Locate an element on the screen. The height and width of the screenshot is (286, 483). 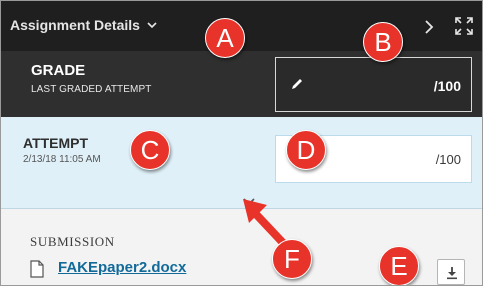
callout-d: D is located at coordinates (306, 150).